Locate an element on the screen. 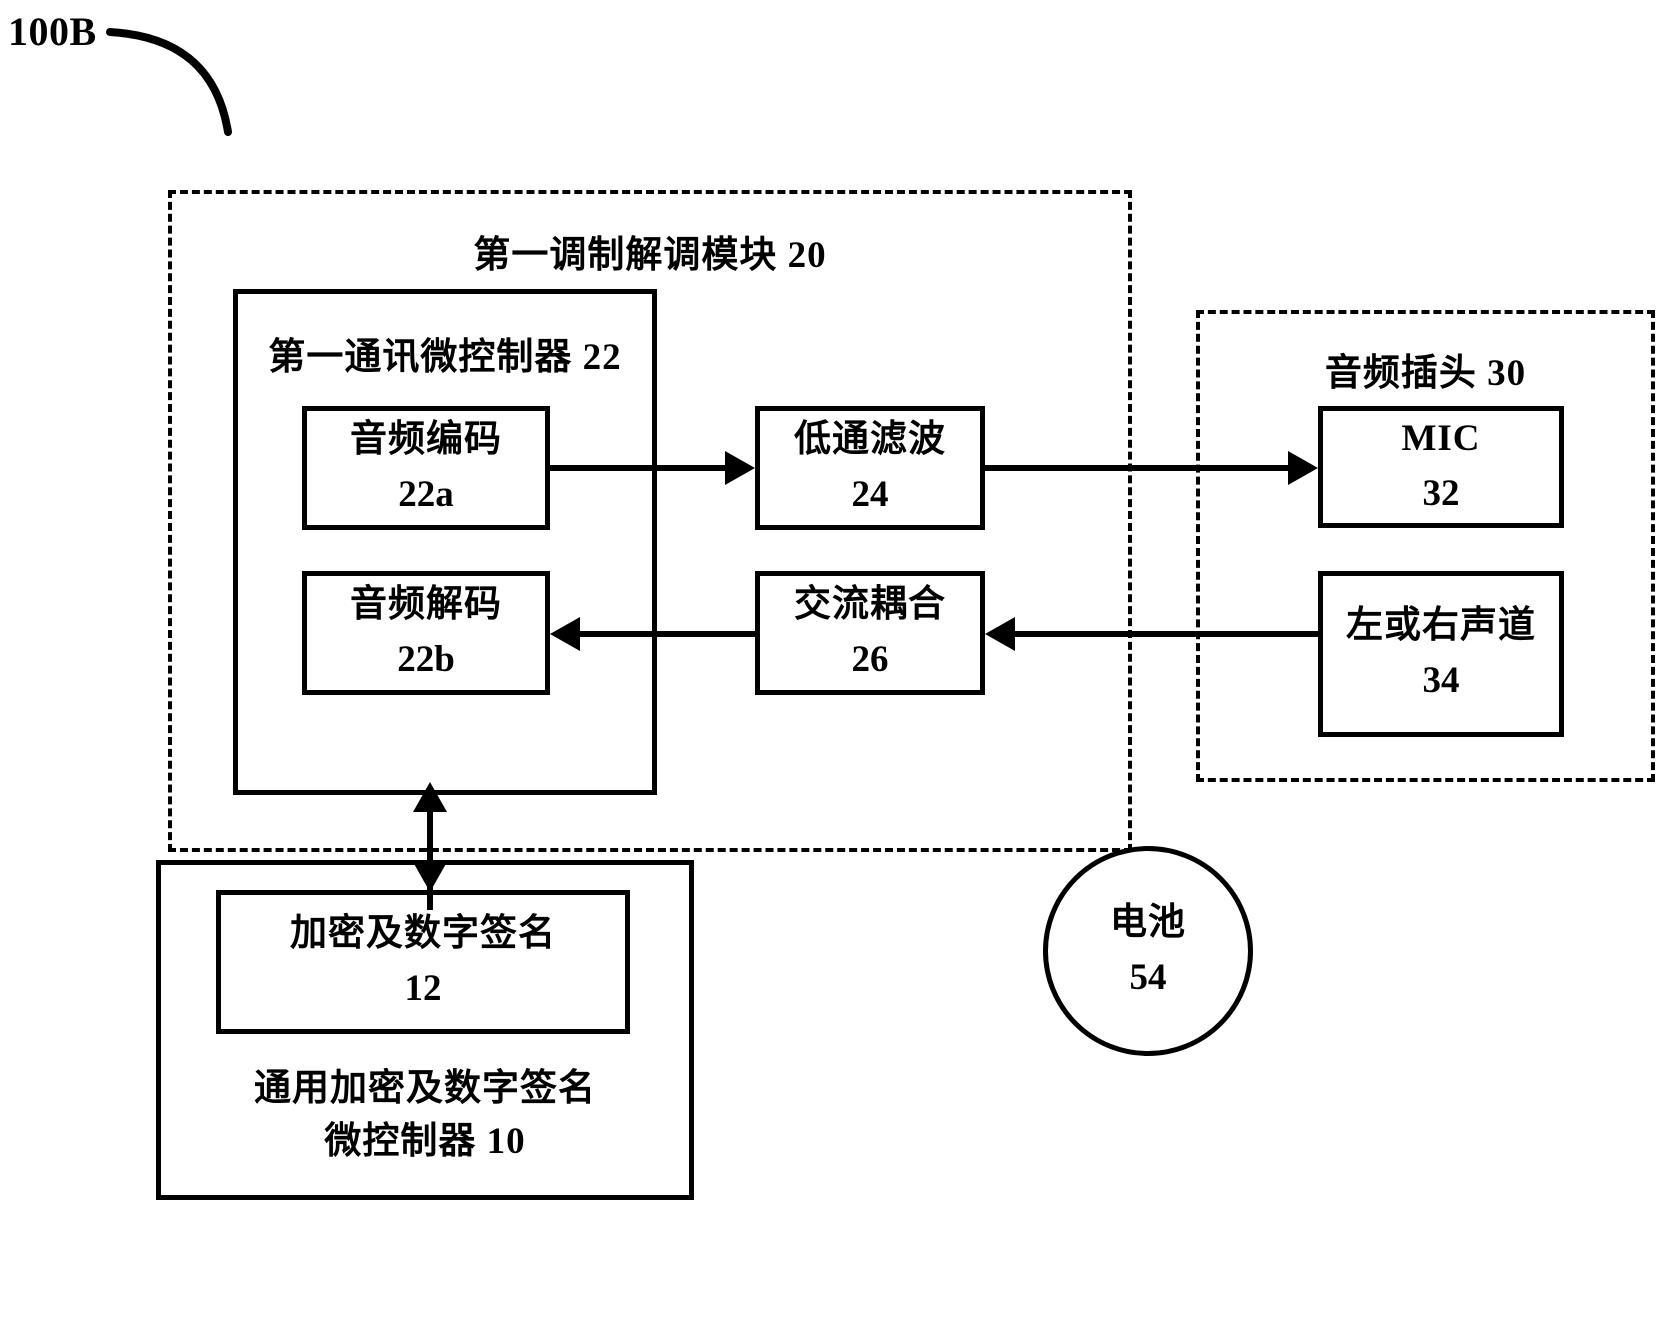  connector-channel-to-ac-coupling is located at coordinates (1166, 634).